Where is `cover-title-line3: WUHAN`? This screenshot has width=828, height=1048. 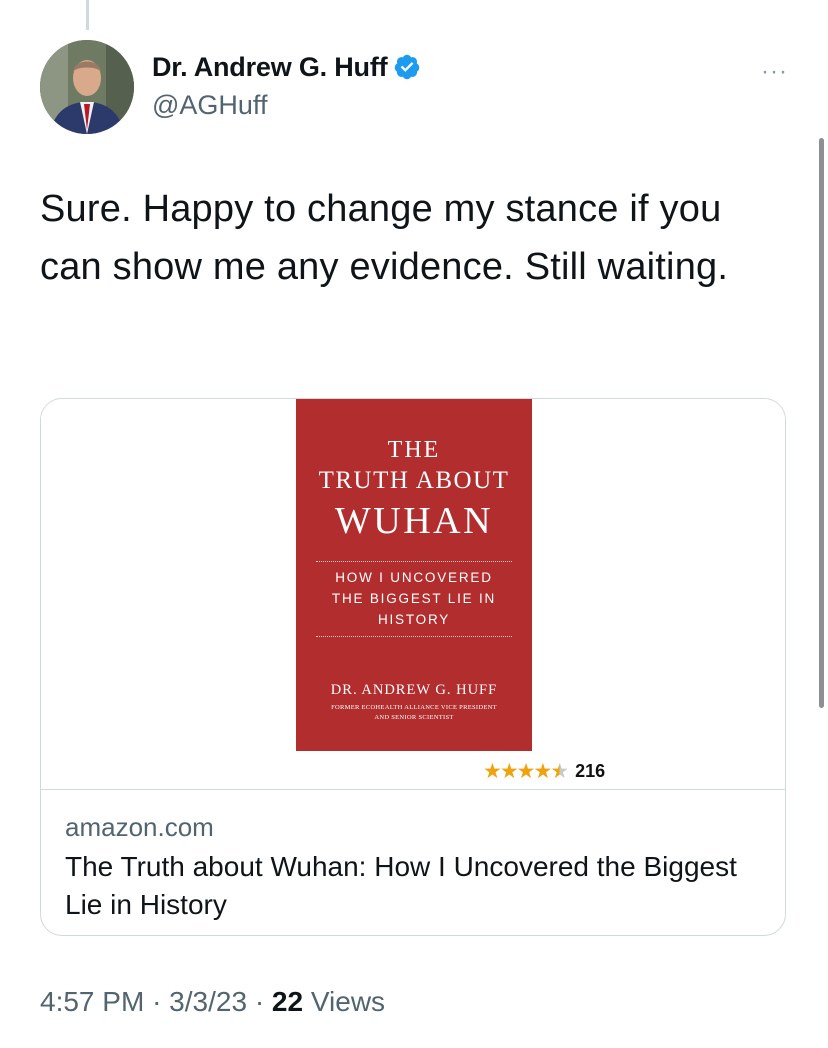 cover-title-line3: WUHAN is located at coordinates (414, 521).